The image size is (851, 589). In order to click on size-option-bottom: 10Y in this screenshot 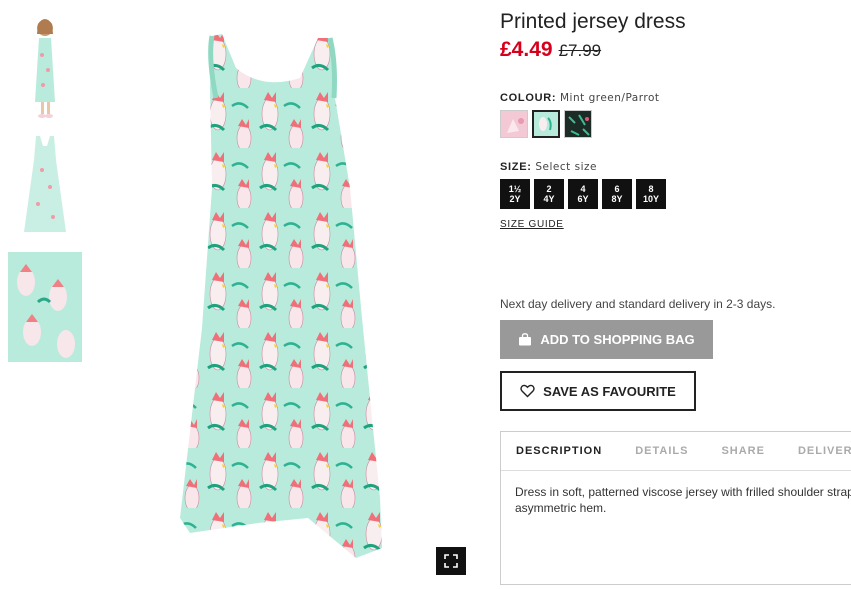, I will do `click(650, 199)`.